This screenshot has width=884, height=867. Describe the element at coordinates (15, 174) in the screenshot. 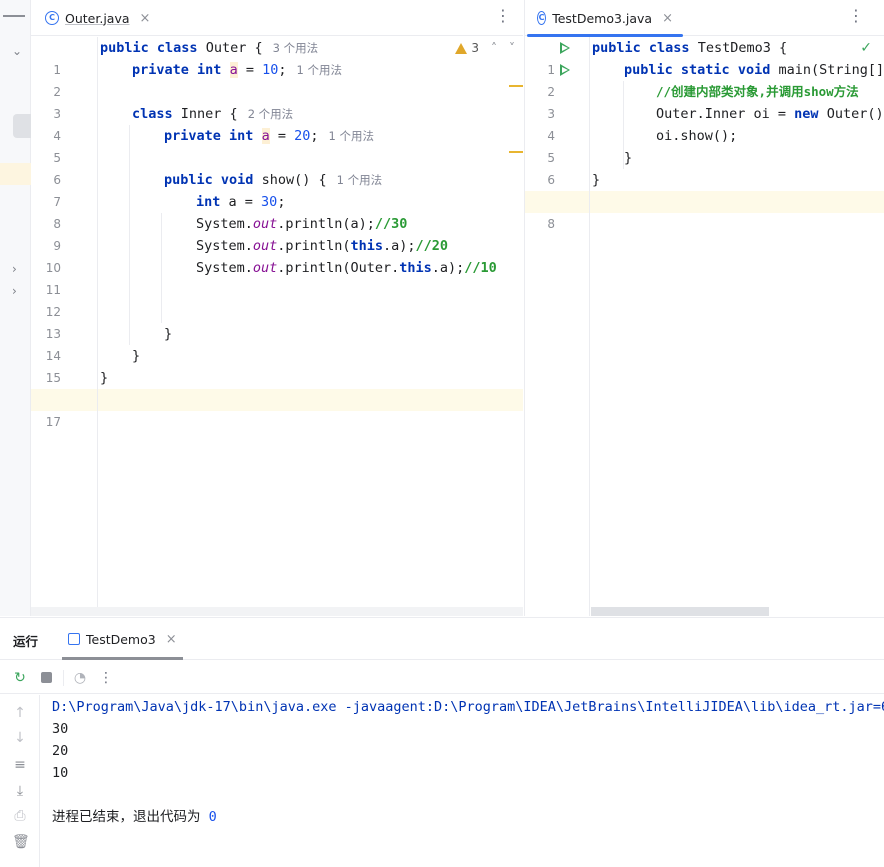

I see `selected-row-highlight` at that location.